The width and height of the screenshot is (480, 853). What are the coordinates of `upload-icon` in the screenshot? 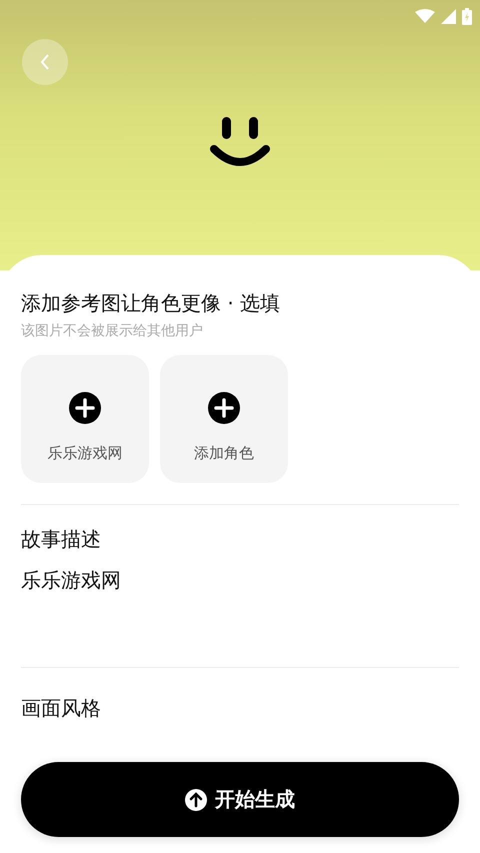 It's located at (196, 799).